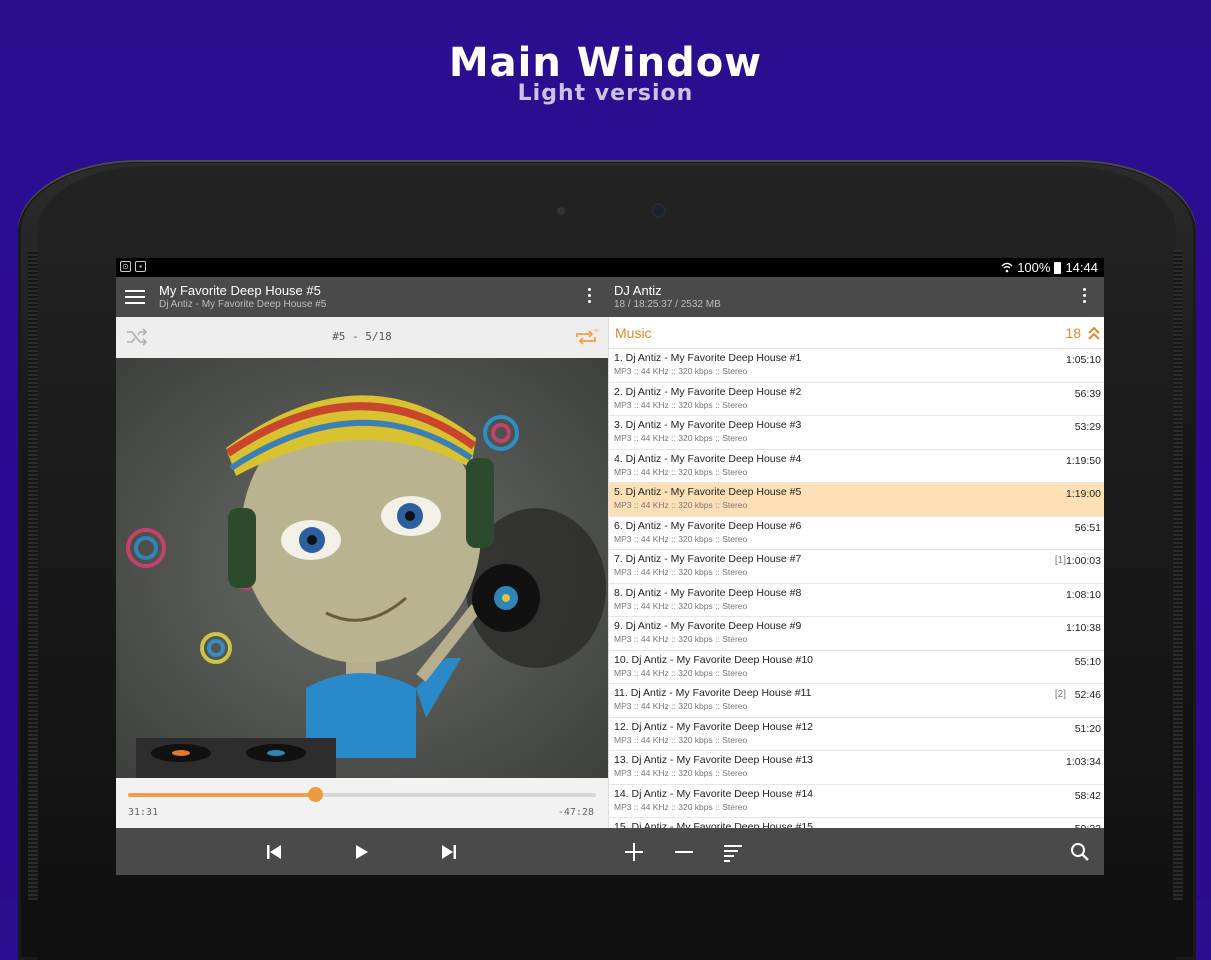 The width and height of the screenshot is (1211, 960). What do you see at coordinates (708, 425) in the screenshot?
I see `track-title: 3. Dj Antiz - My Favorite Deep House #3` at bounding box center [708, 425].